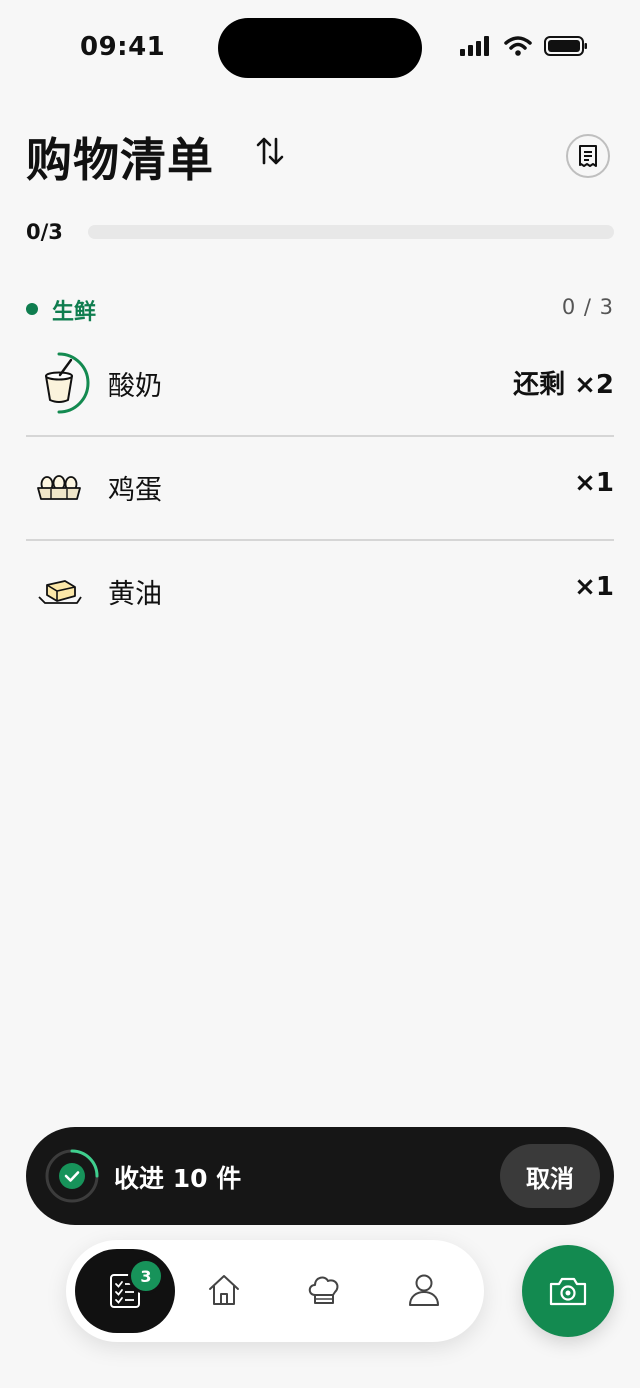  Describe the element at coordinates (146, 1276) in the screenshot. I see `tab-badge: 3` at that location.